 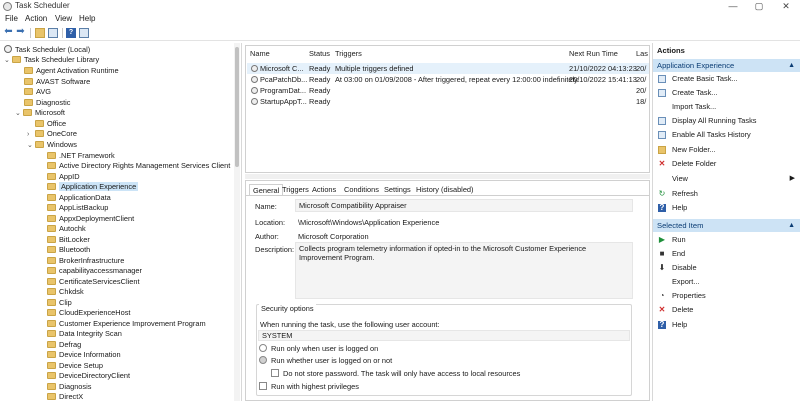 I want to click on checkbox-highest-privileges-label: Run with highest privileges, so click(x=315, y=386).